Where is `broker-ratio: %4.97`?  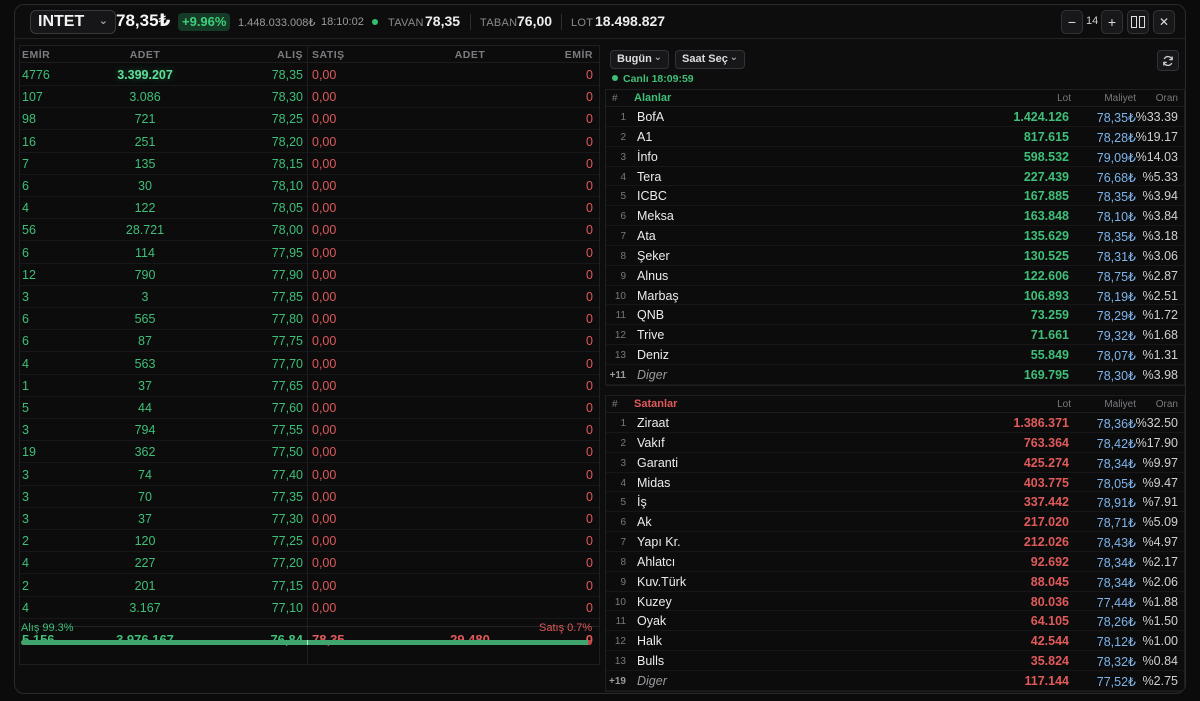 broker-ratio: %4.97 is located at coordinates (1160, 542).